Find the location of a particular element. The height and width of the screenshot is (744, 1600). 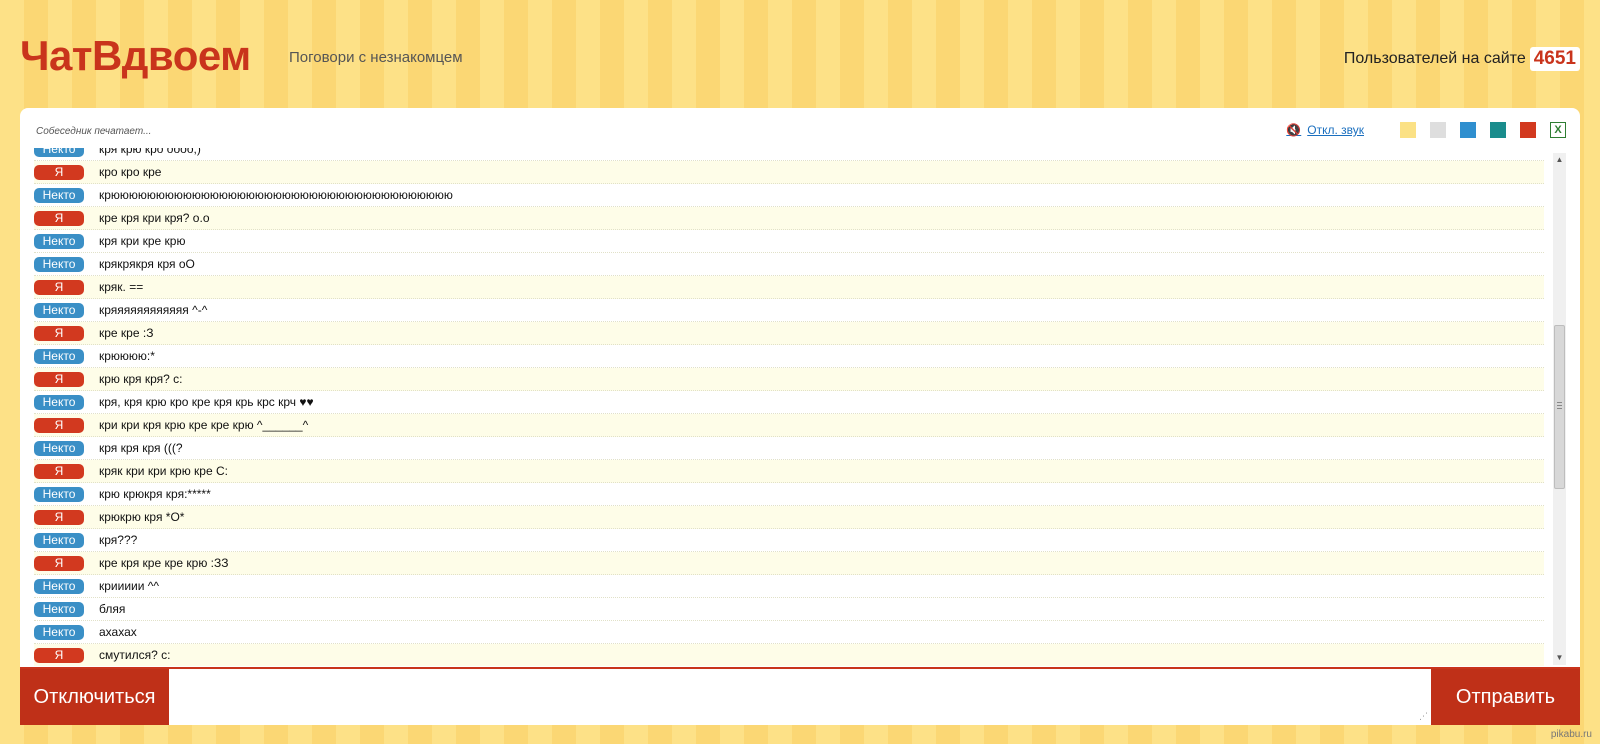

message-text: крюкрю кря *О* is located at coordinates (142, 517).